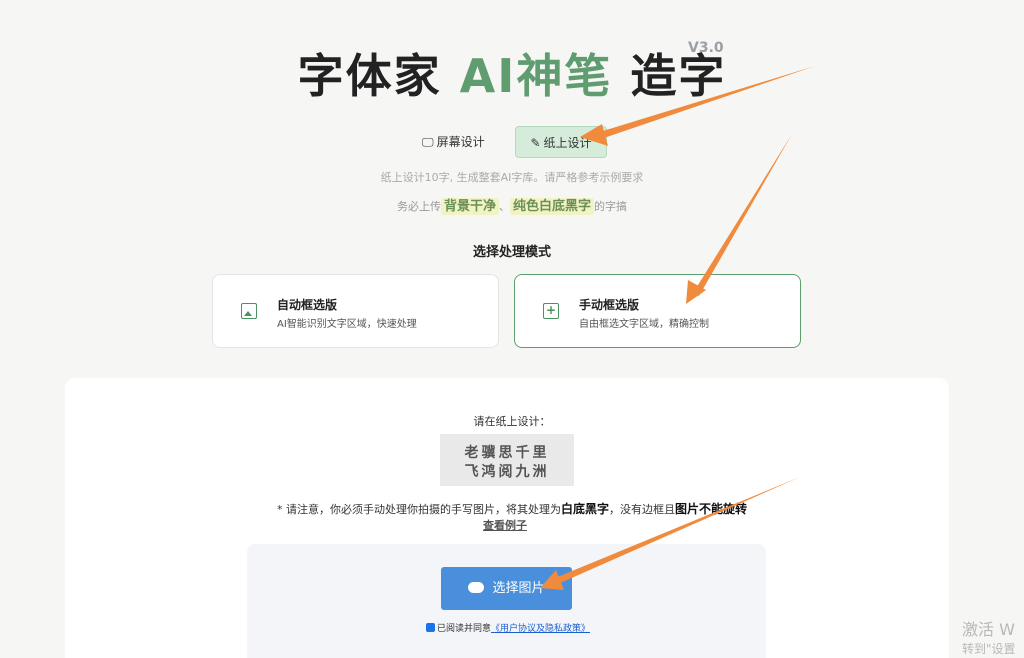  Describe the element at coordinates (469, 206) in the screenshot. I see `highlight-clean-bg: 背景干净` at that location.